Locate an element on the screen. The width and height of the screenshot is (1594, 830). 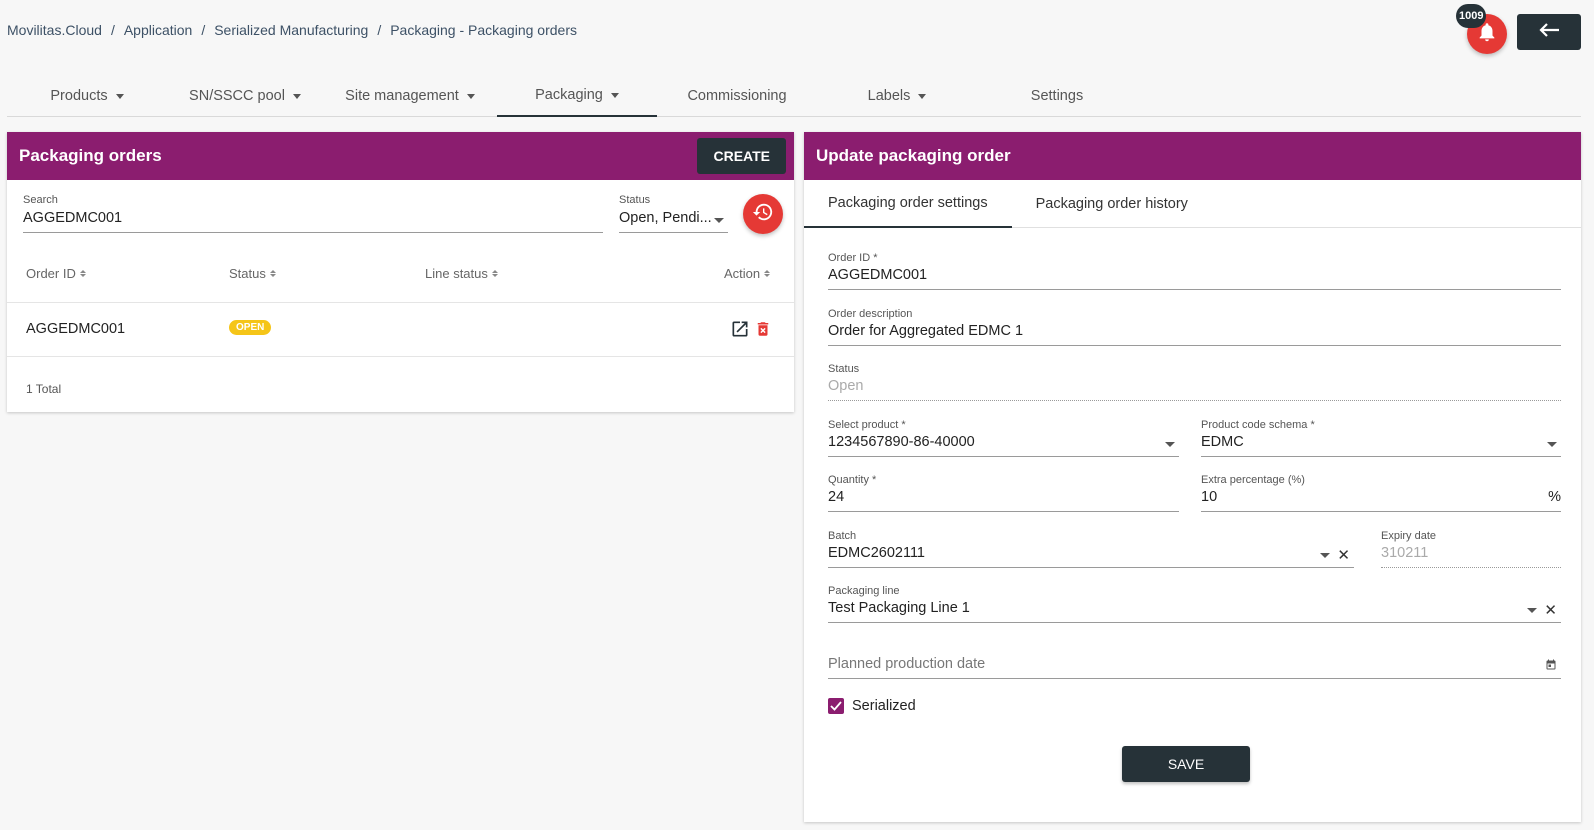
table-row: AGGEDMC001 OPEN is located at coordinates (400, 329).